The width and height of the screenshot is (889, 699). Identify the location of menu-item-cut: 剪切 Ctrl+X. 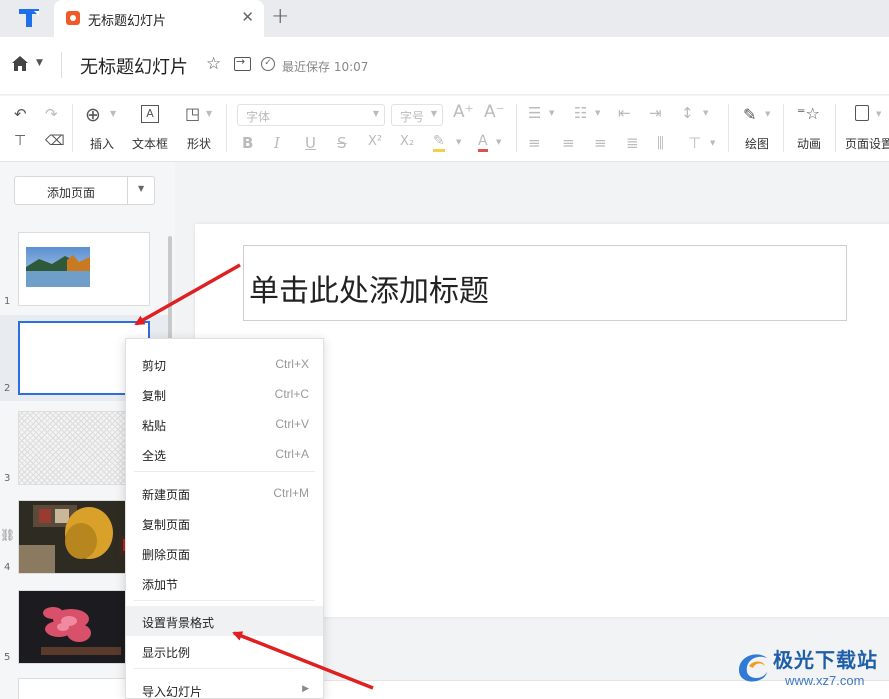
(224, 364).